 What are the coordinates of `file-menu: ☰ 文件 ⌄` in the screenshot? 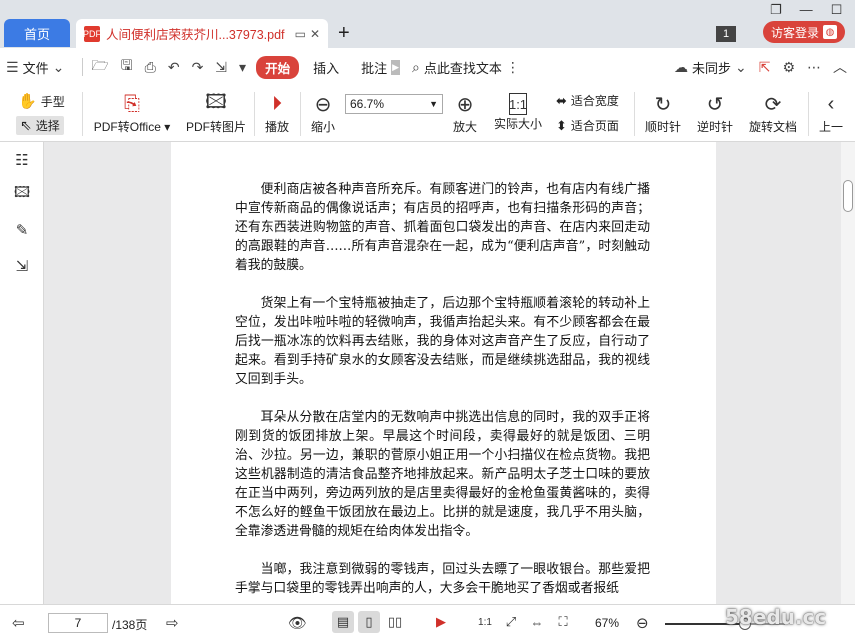 It's located at (35, 67).